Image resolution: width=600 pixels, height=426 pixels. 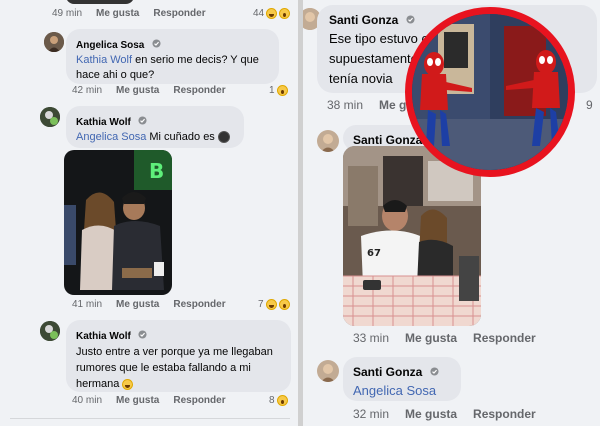 I want to click on comment-meta: 40 min Me gusta Responder, so click(x=149, y=400).